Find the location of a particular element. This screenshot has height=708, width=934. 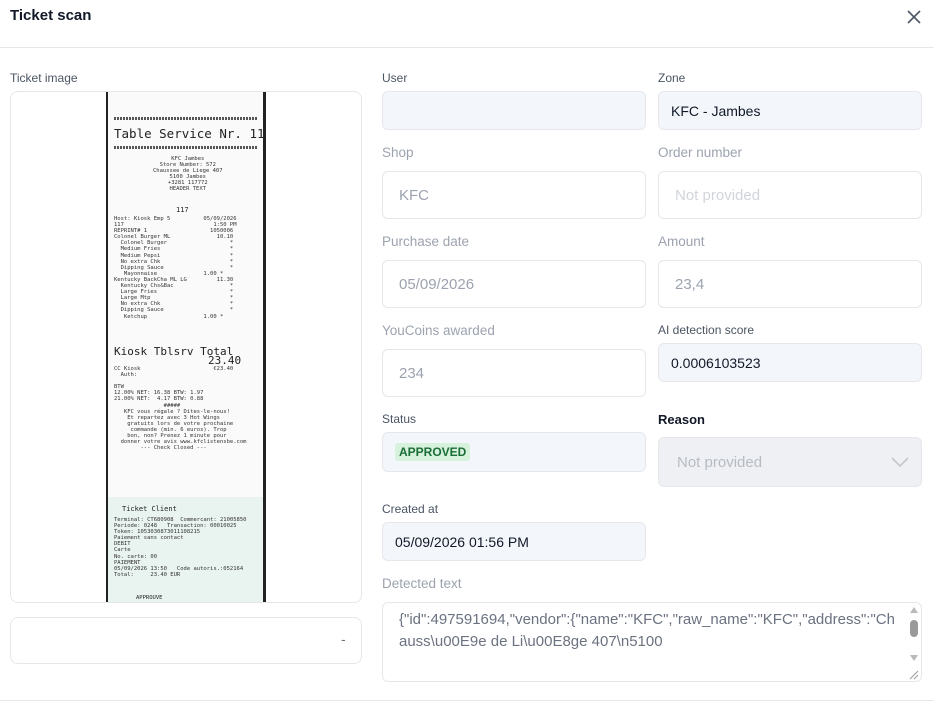

reason-label: Reason is located at coordinates (681, 419).